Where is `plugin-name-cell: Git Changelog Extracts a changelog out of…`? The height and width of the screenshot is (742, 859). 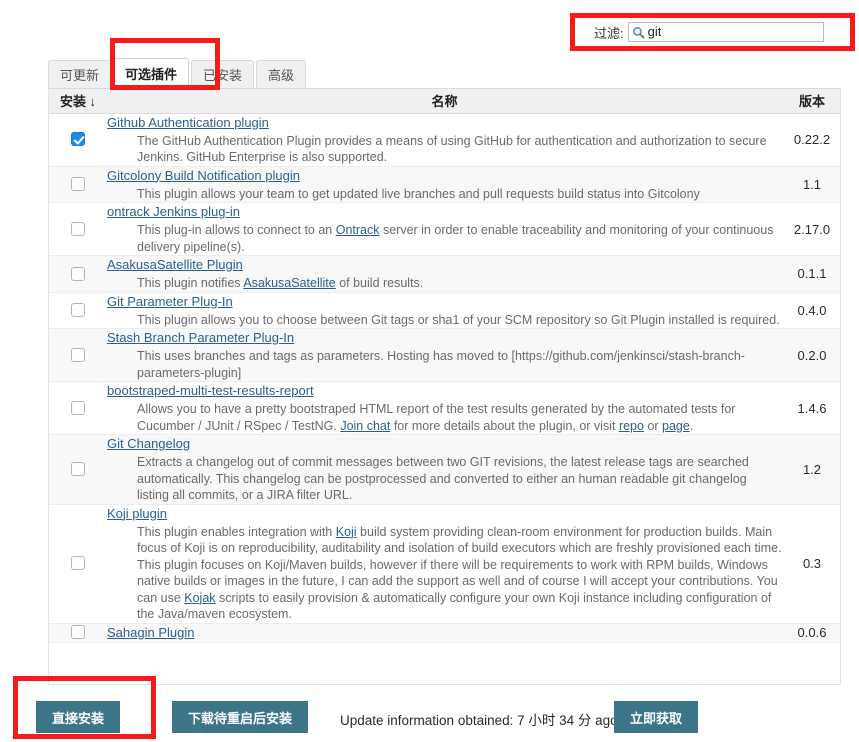 plugin-name-cell: Git Changelog Extracts a changelog out of… is located at coordinates (444, 469).